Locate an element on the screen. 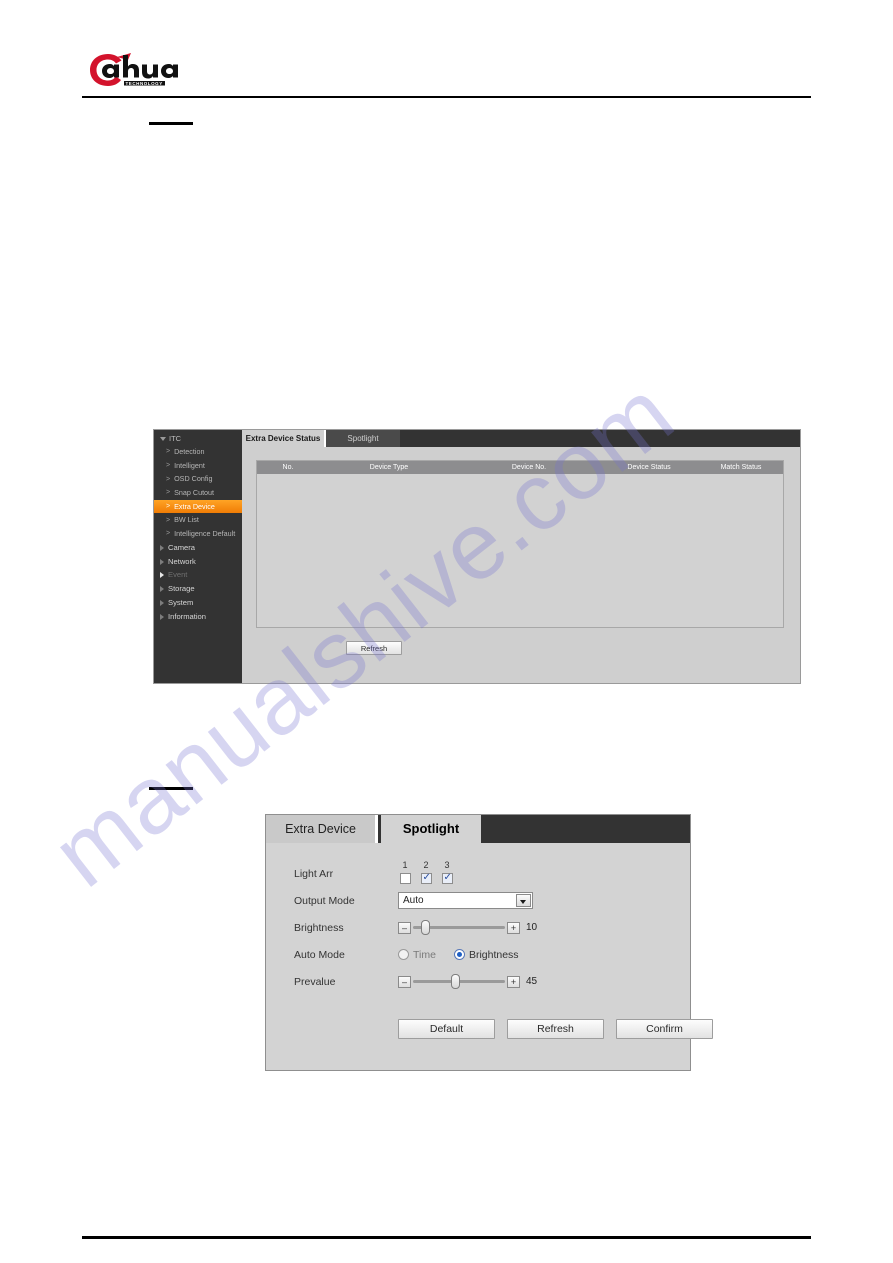 Image resolution: width=893 pixels, height=1263 pixels. brightness-decrement-button: – is located at coordinates (404, 927).